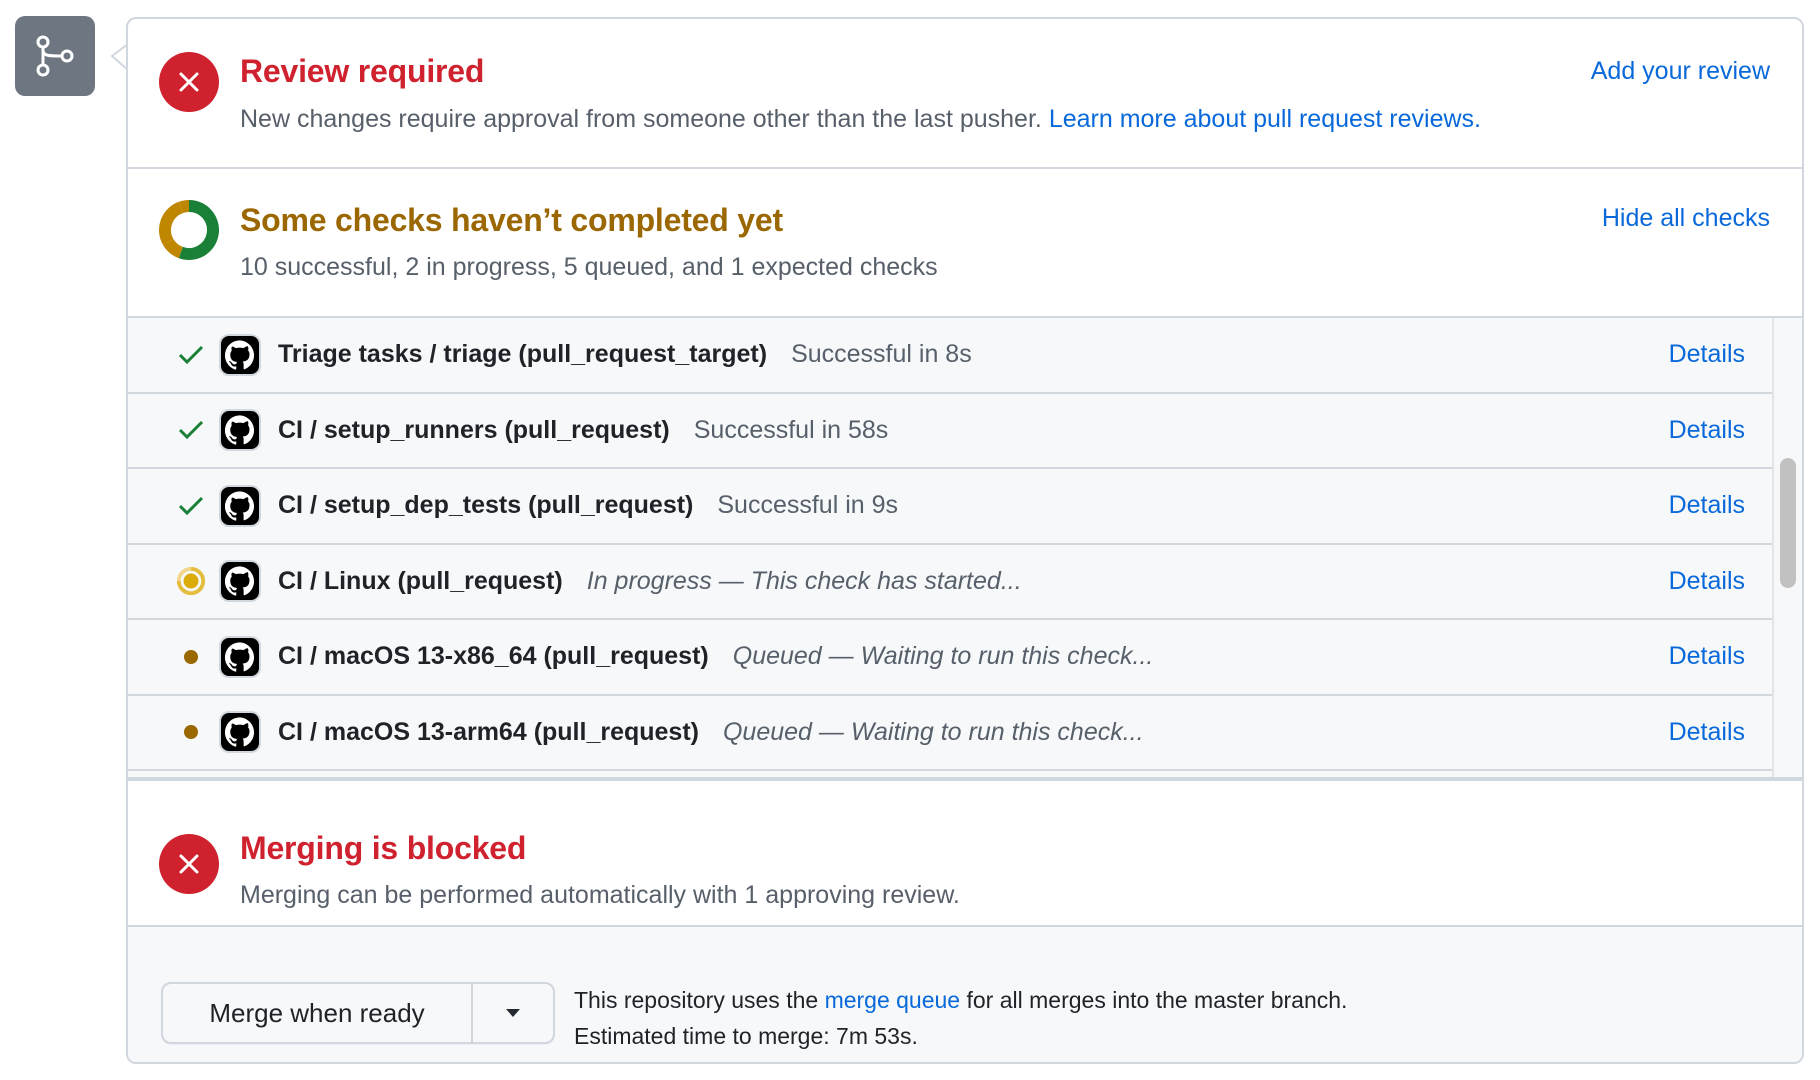  What do you see at coordinates (191, 581) in the screenshot?
I see `in-progress-icon` at bounding box center [191, 581].